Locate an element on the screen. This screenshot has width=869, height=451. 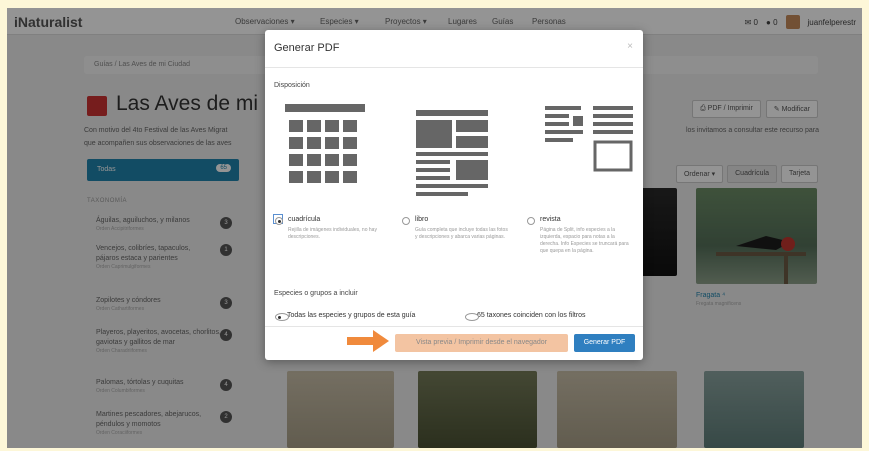
close-icon: × is located at coordinates (630, 46).